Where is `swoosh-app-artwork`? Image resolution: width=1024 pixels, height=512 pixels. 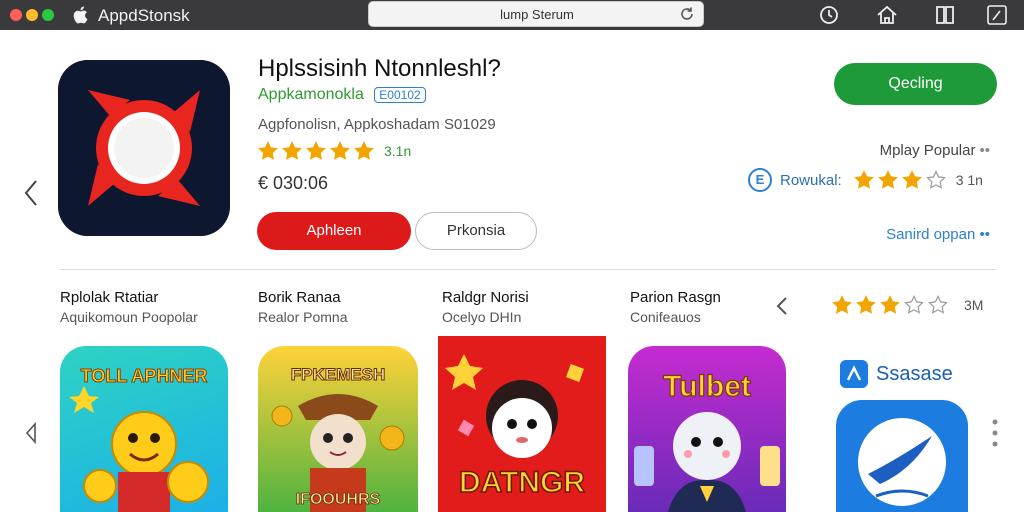 swoosh-app-artwork is located at coordinates (902, 462).